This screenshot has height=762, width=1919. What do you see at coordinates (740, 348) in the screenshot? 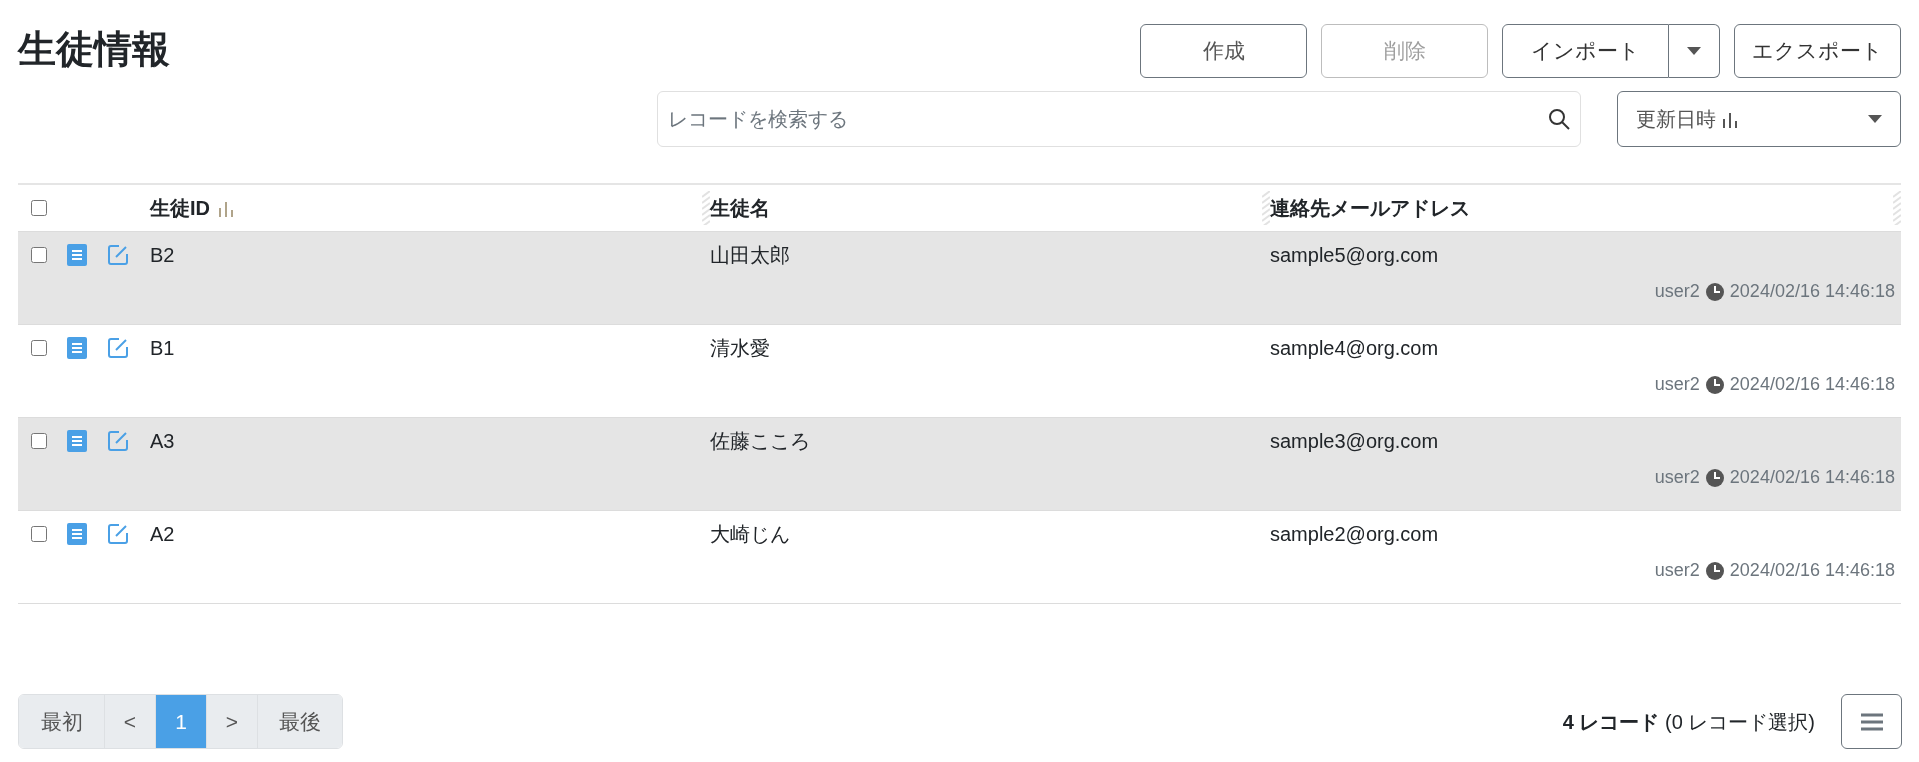
I see `table-cell: 清水愛` at bounding box center [740, 348].